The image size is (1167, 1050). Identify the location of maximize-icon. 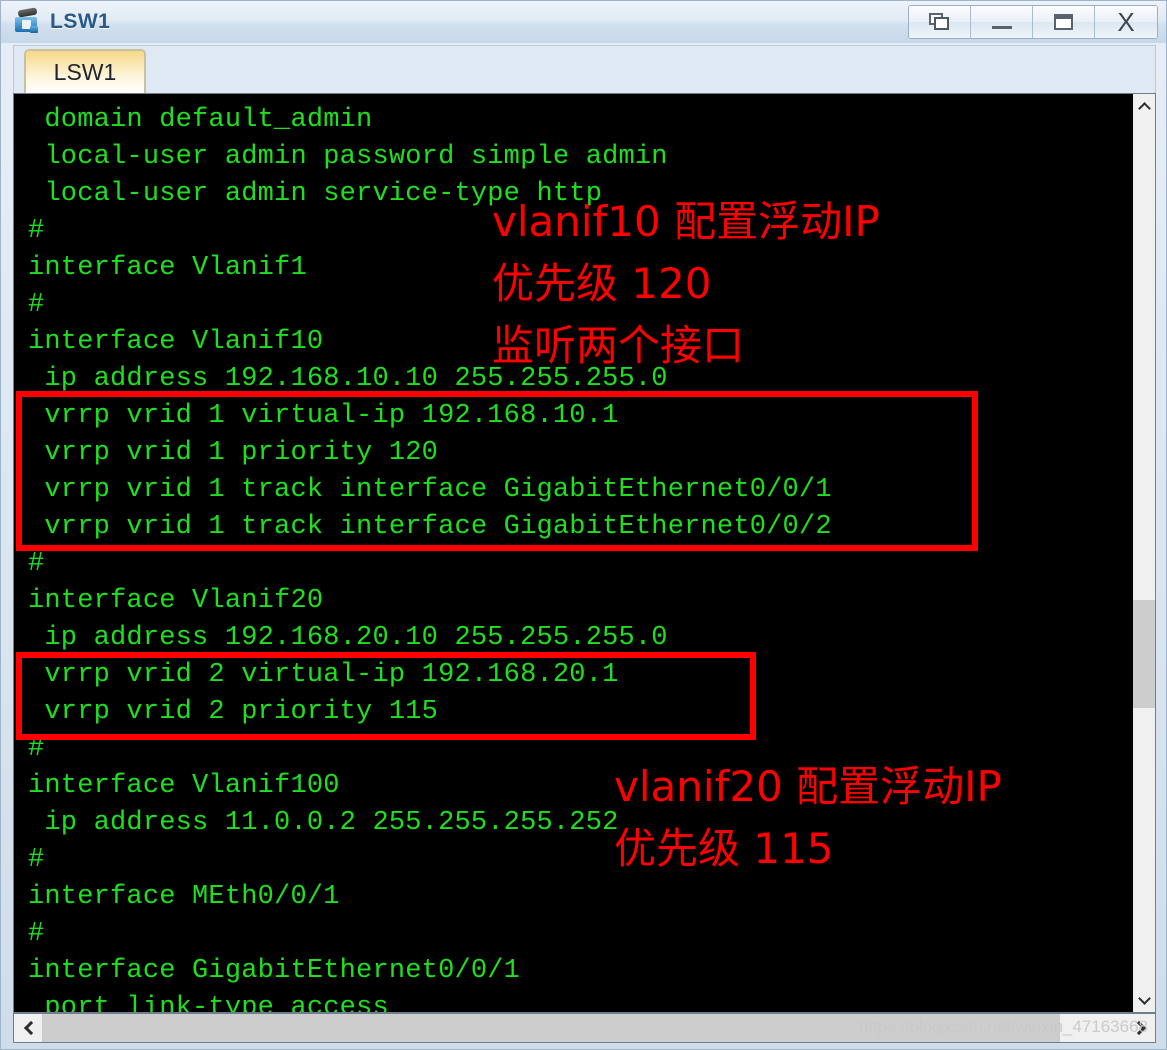
(1063, 22).